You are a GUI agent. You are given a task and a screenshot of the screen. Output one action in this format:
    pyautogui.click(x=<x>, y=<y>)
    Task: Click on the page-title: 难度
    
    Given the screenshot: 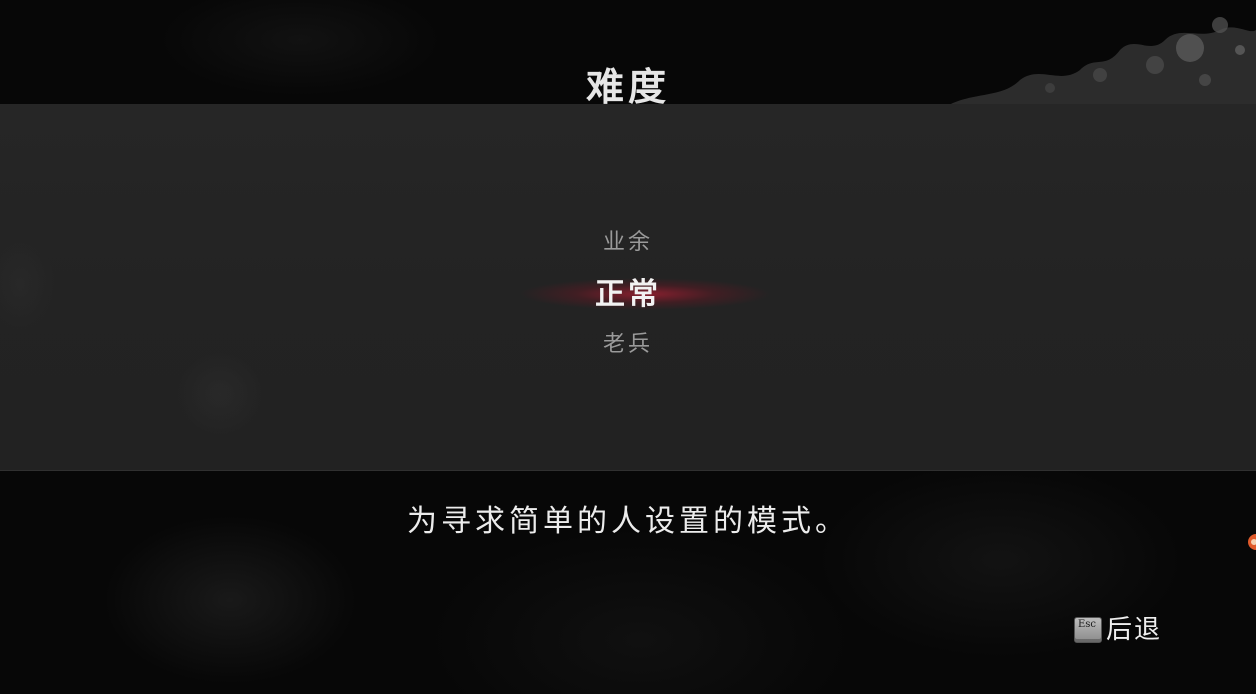 What is the action you would take?
    pyautogui.click(x=627, y=86)
    